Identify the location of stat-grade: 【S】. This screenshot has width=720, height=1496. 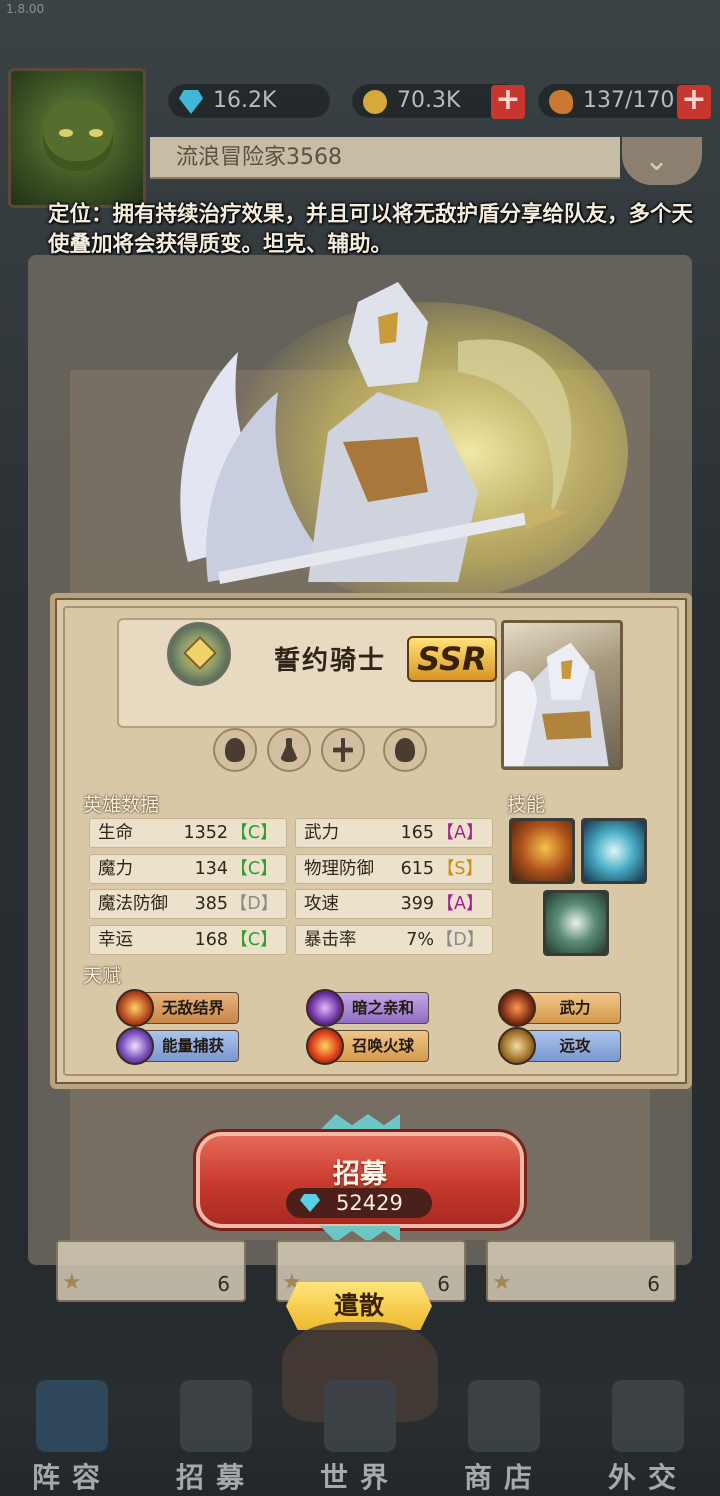
(460, 869).